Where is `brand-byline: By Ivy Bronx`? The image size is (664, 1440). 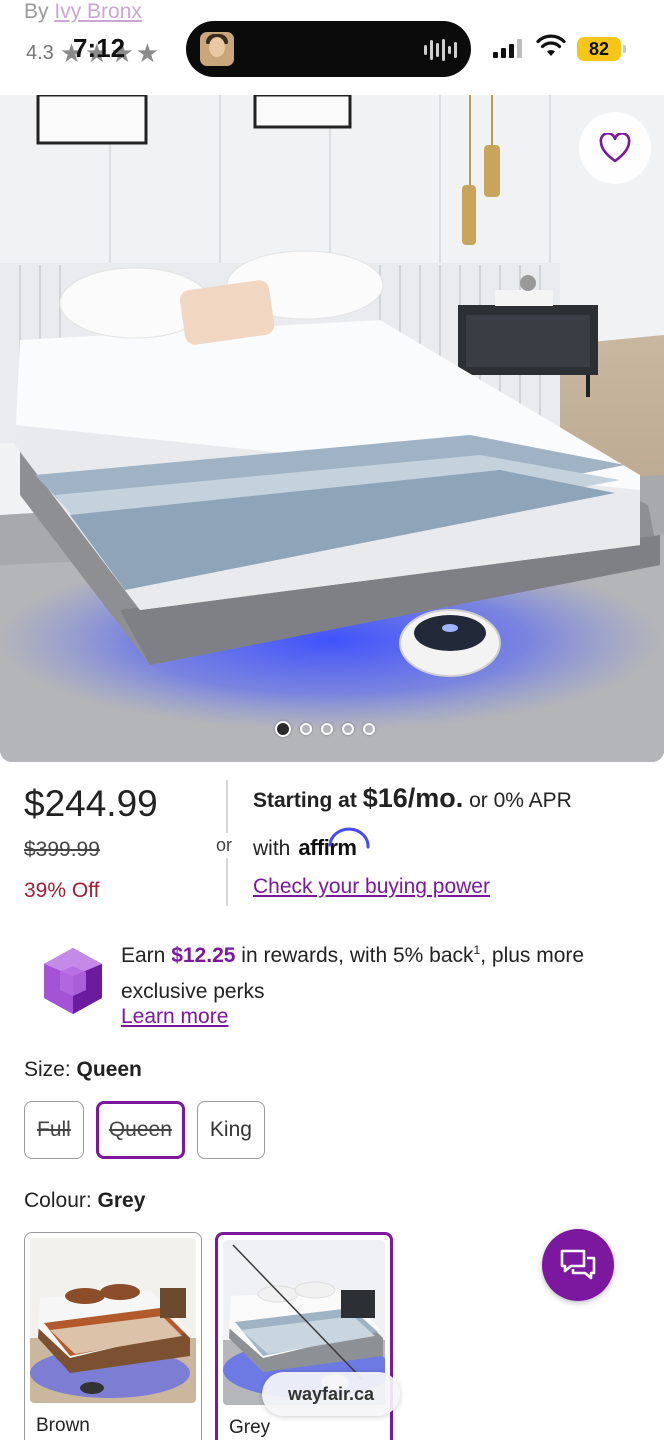 brand-byline: By Ivy Bronx is located at coordinates (83, 11).